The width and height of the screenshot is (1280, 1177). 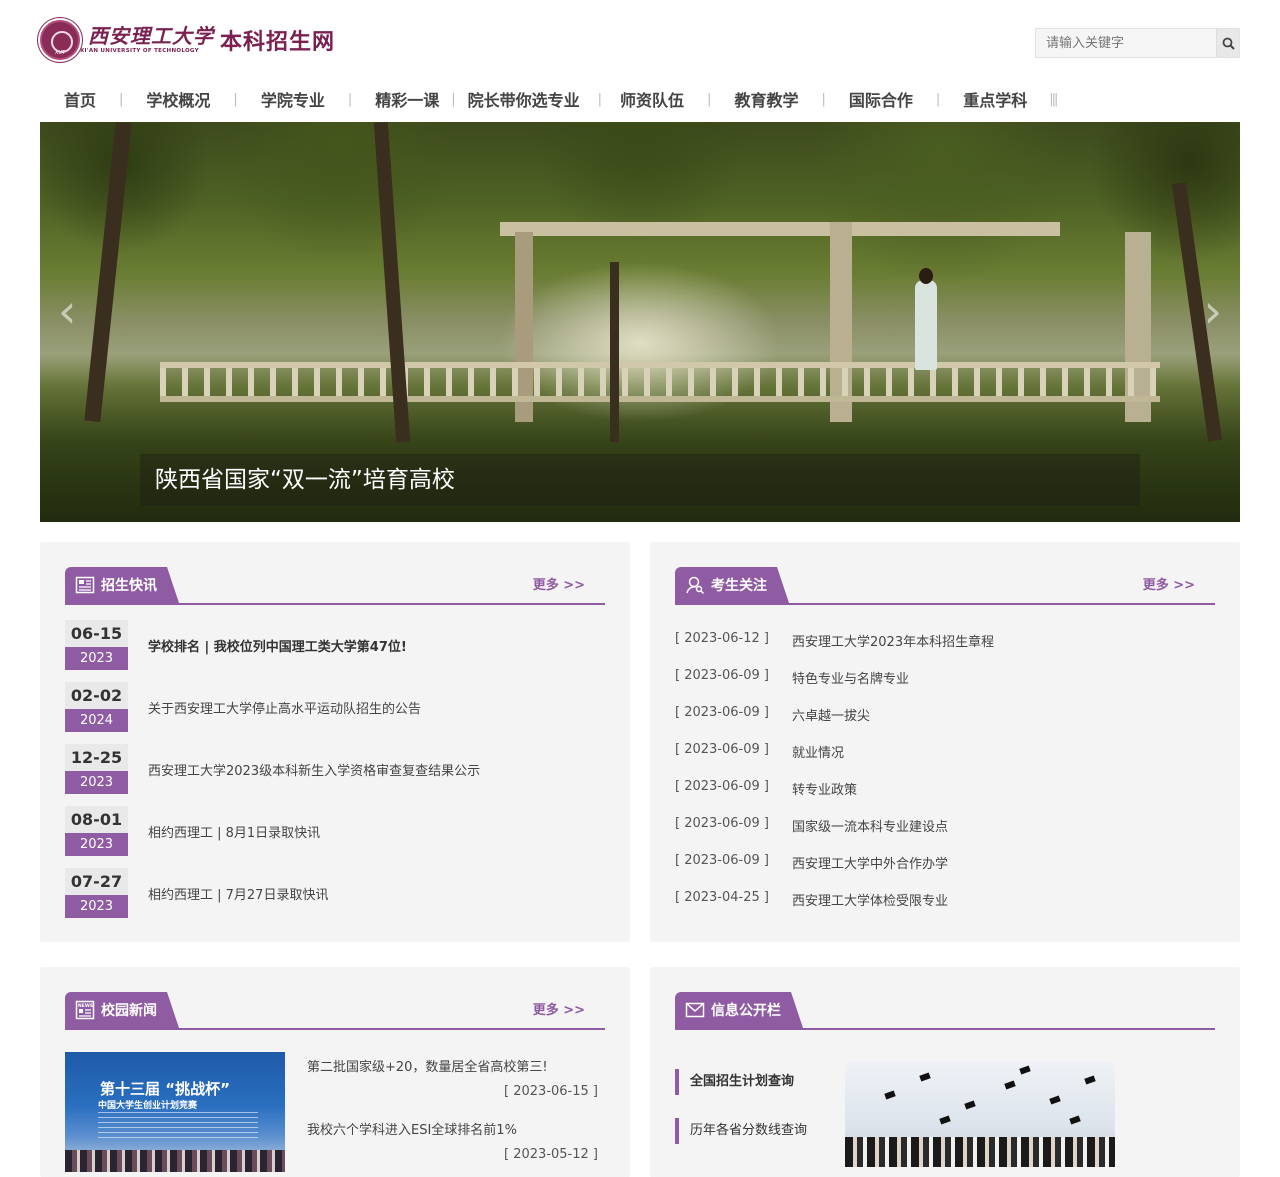 What do you see at coordinates (980, 1114) in the screenshot?
I see `graduation-image` at bounding box center [980, 1114].